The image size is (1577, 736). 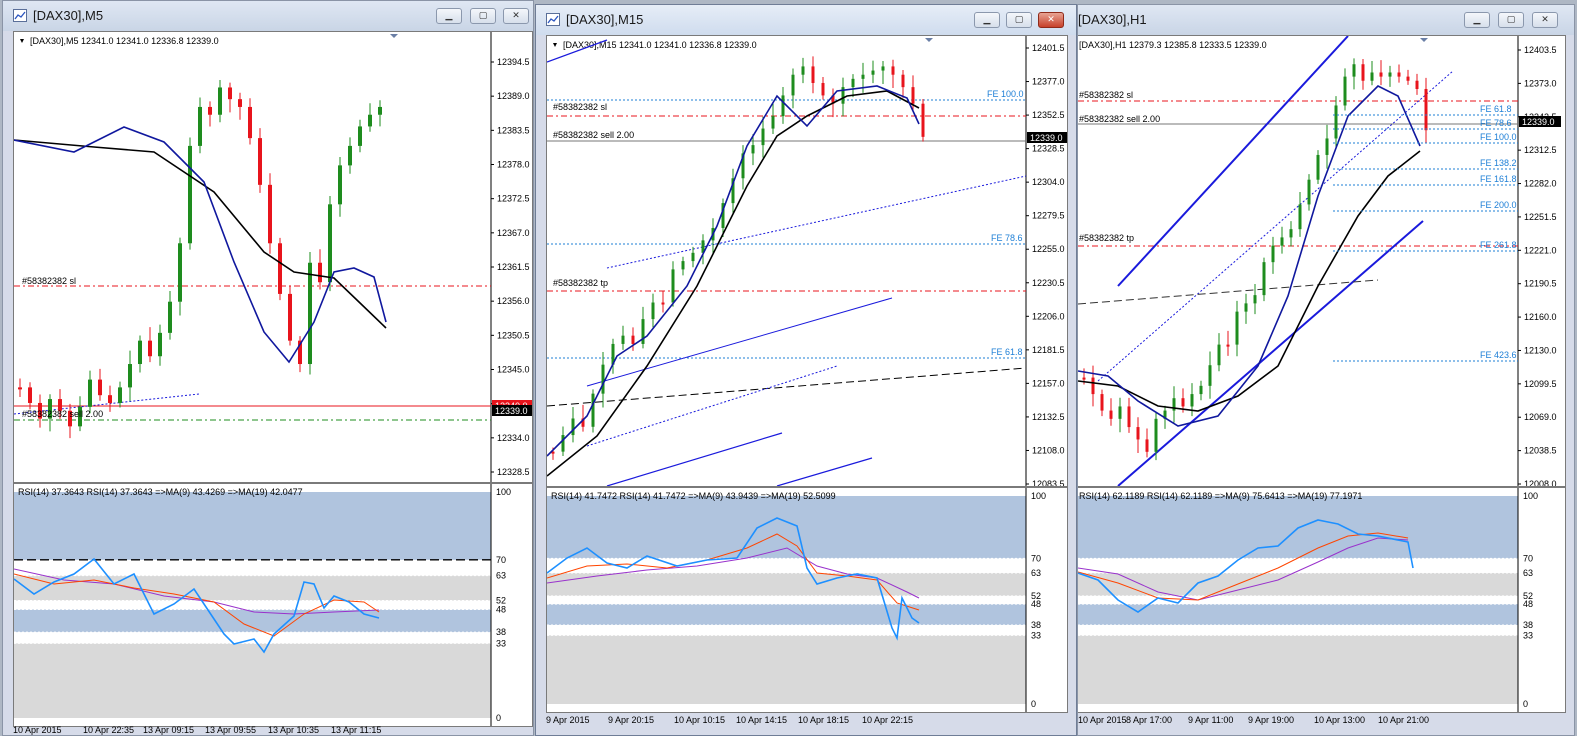 What do you see at coordinates (513, 370) in the screenshot?
I see `price-axis-label: 12345.0` at bounding box center [513, 370].